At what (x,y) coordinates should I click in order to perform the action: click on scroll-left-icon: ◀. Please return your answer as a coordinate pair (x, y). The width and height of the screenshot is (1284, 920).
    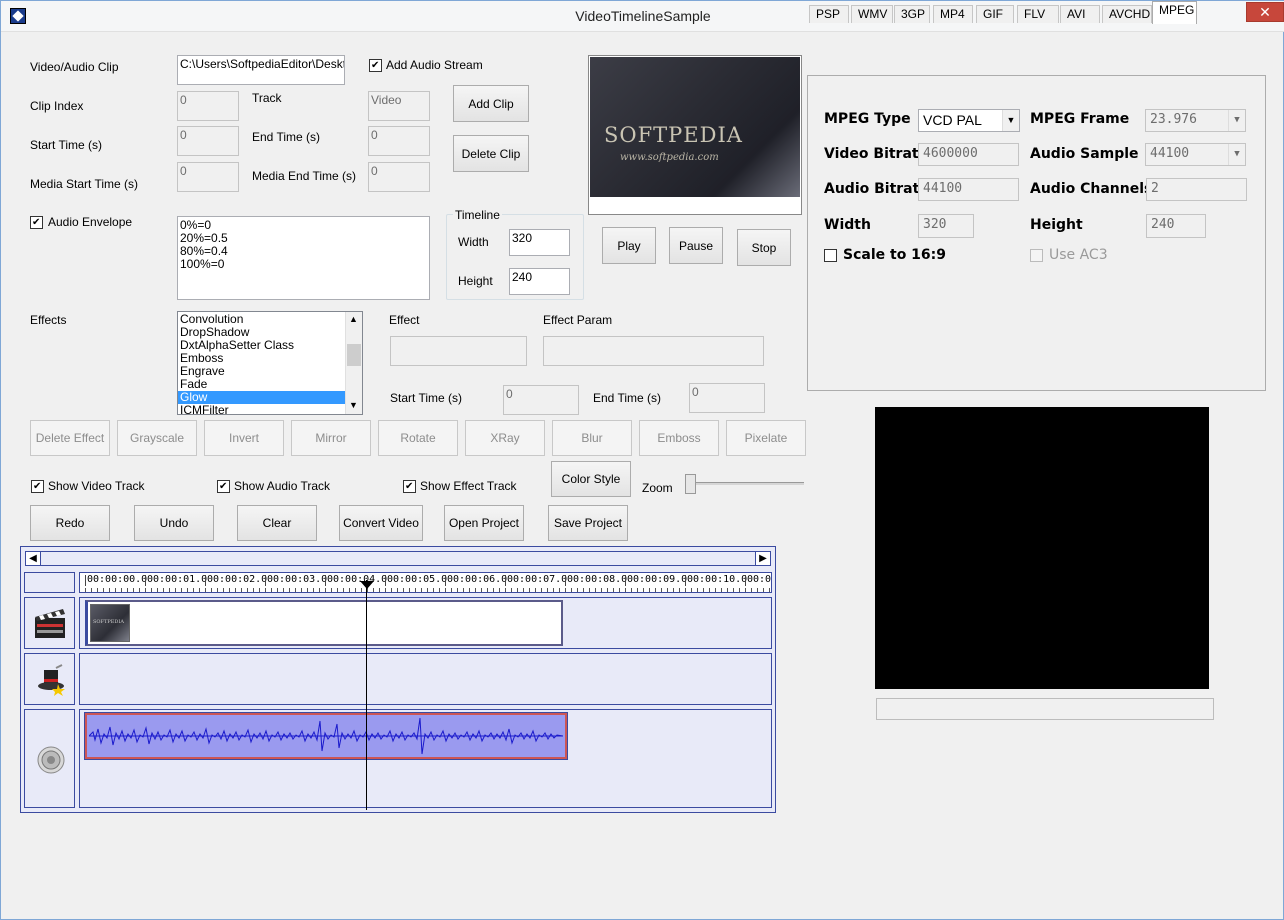
    Looking at the image, I should click on (33, 558).